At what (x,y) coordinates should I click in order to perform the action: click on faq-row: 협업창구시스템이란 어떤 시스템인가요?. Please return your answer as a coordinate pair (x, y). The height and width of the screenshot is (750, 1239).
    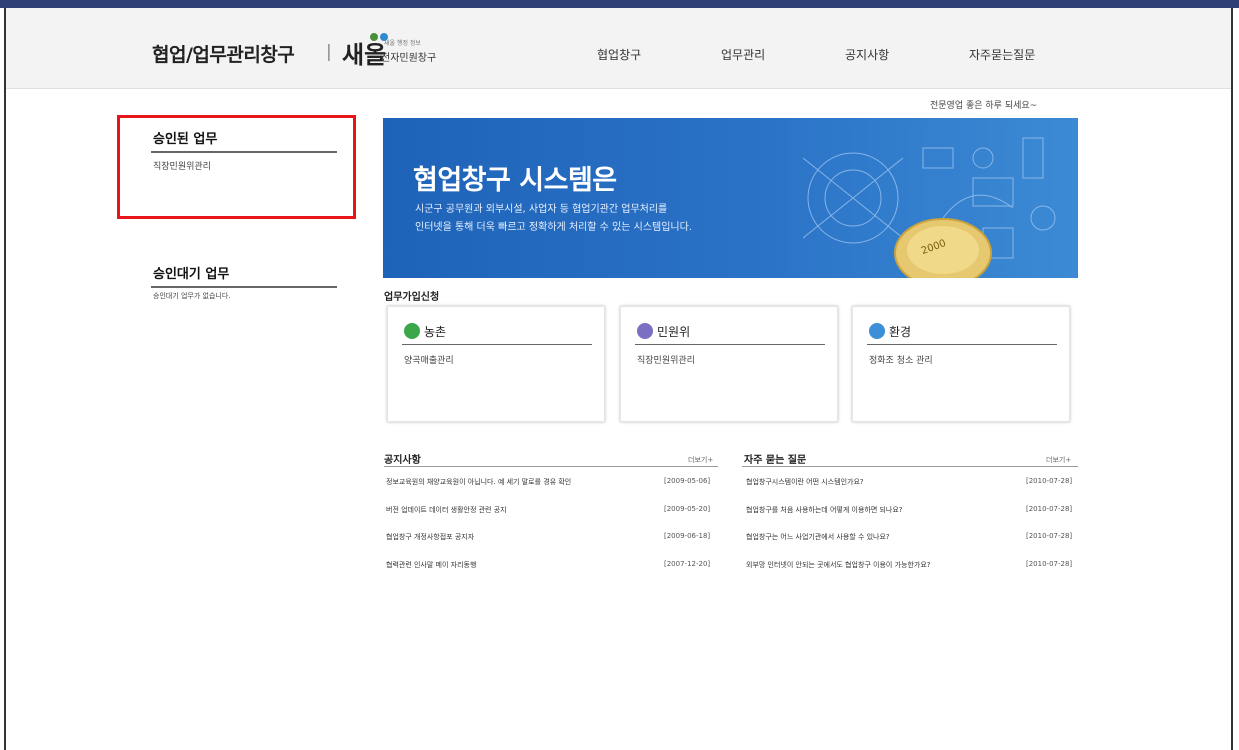
    Looking at the image, I should click on (805, 482).